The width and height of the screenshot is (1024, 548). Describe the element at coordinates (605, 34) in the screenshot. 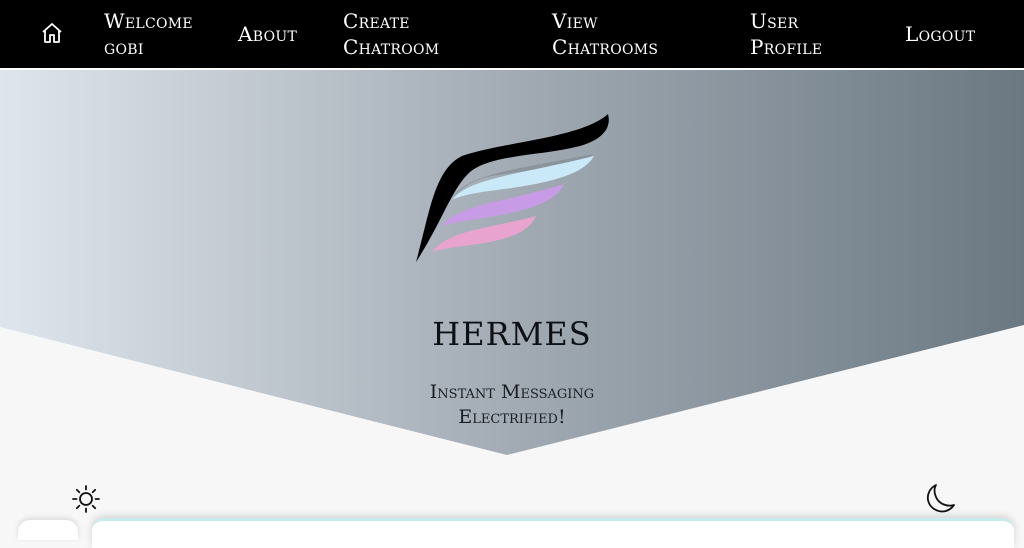

I see `nav-view-chatrooms-link: View Chatrooms` at that location.